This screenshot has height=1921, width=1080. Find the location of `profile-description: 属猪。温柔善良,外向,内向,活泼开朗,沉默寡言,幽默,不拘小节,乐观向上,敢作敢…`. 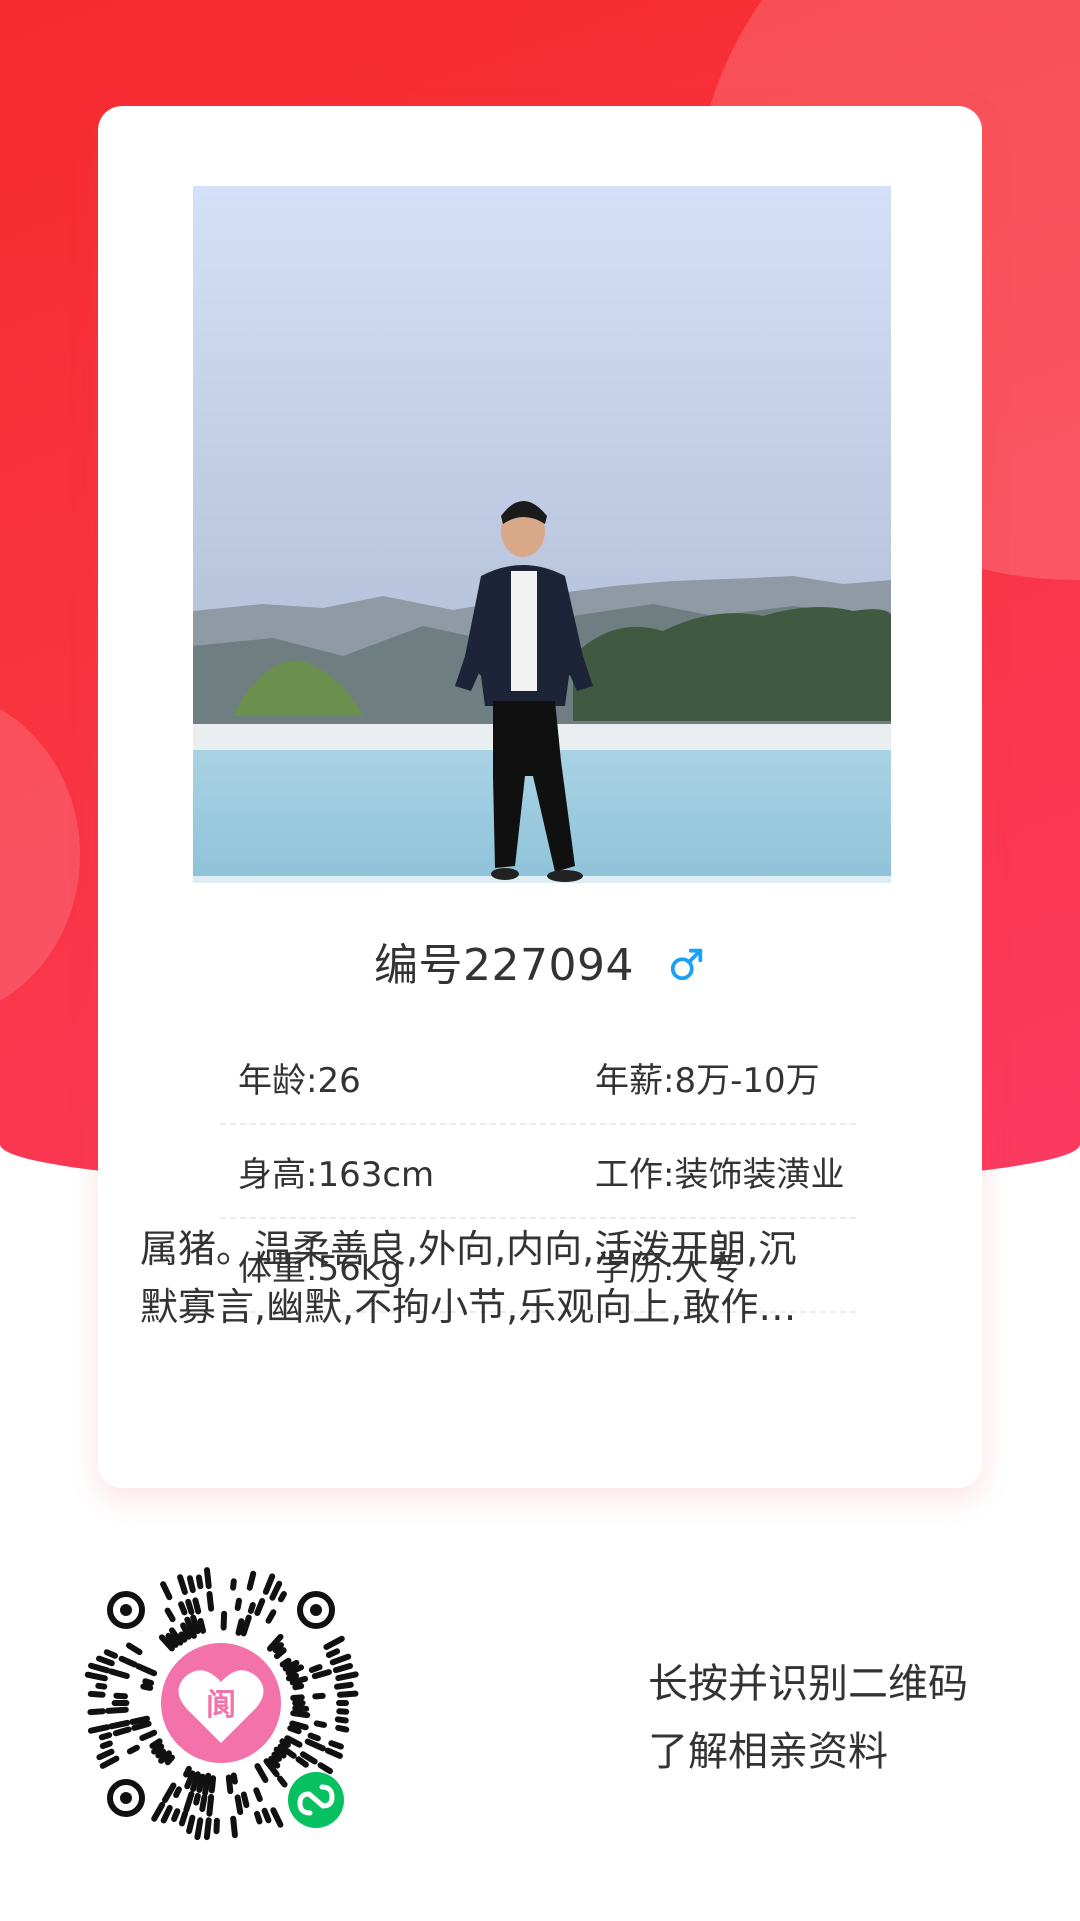

profile-description: 属猪。温柔善良,外向,内向,活泼开朗,沉默寡言,幽默,不拘小节,乐观向上,敢作敢… is located at coordinates (468, 1278).